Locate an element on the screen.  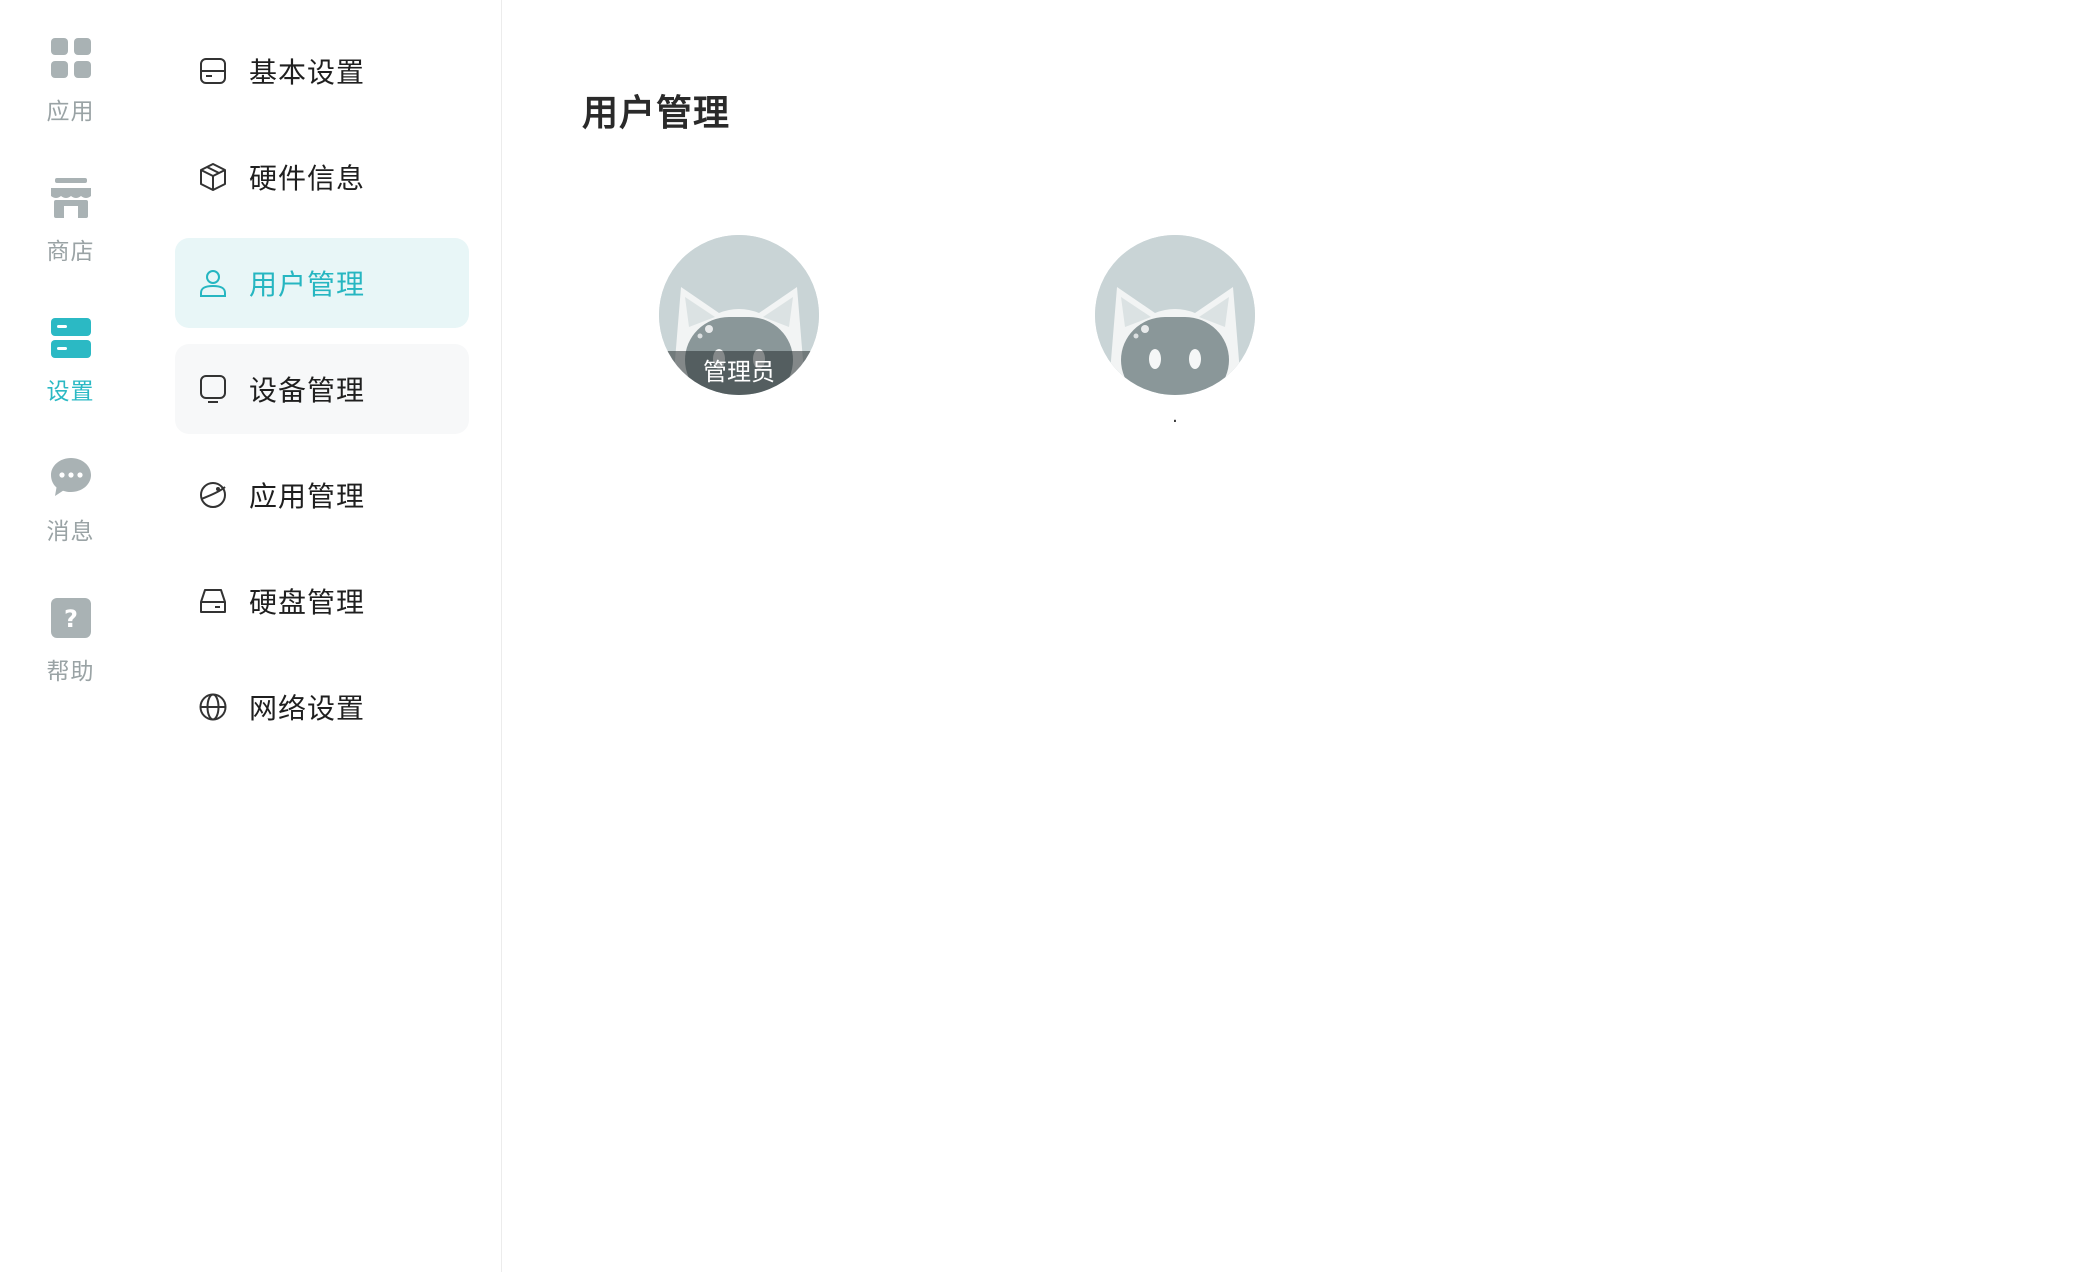
sidebar-item-label: 硬件信息 is located at coordinates (307, 178).